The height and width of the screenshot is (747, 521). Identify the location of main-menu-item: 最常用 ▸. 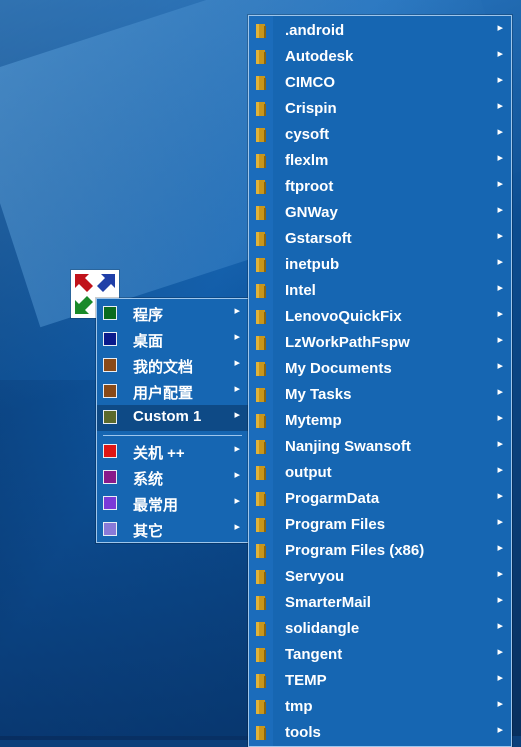
(172, 504).